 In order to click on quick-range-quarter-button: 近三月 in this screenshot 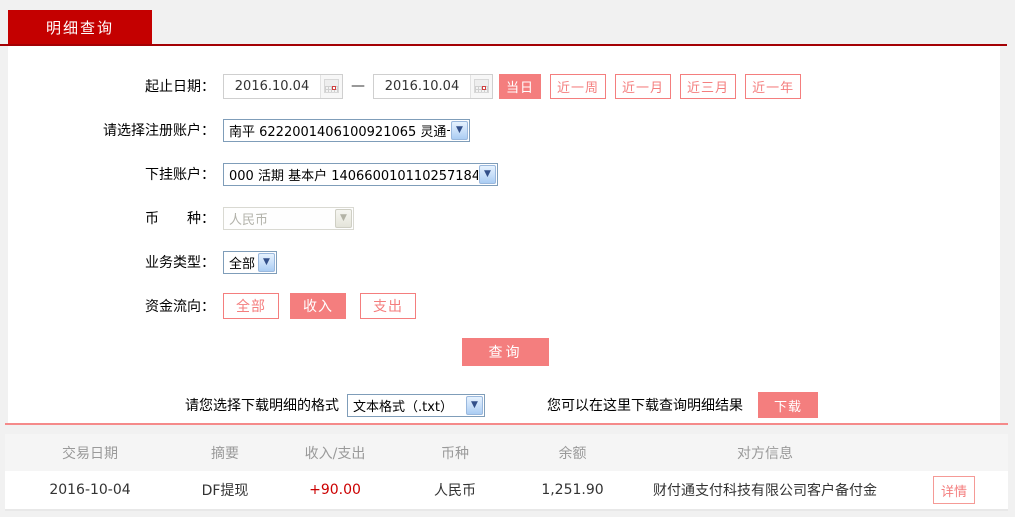, I will do `click(708, 86)`.